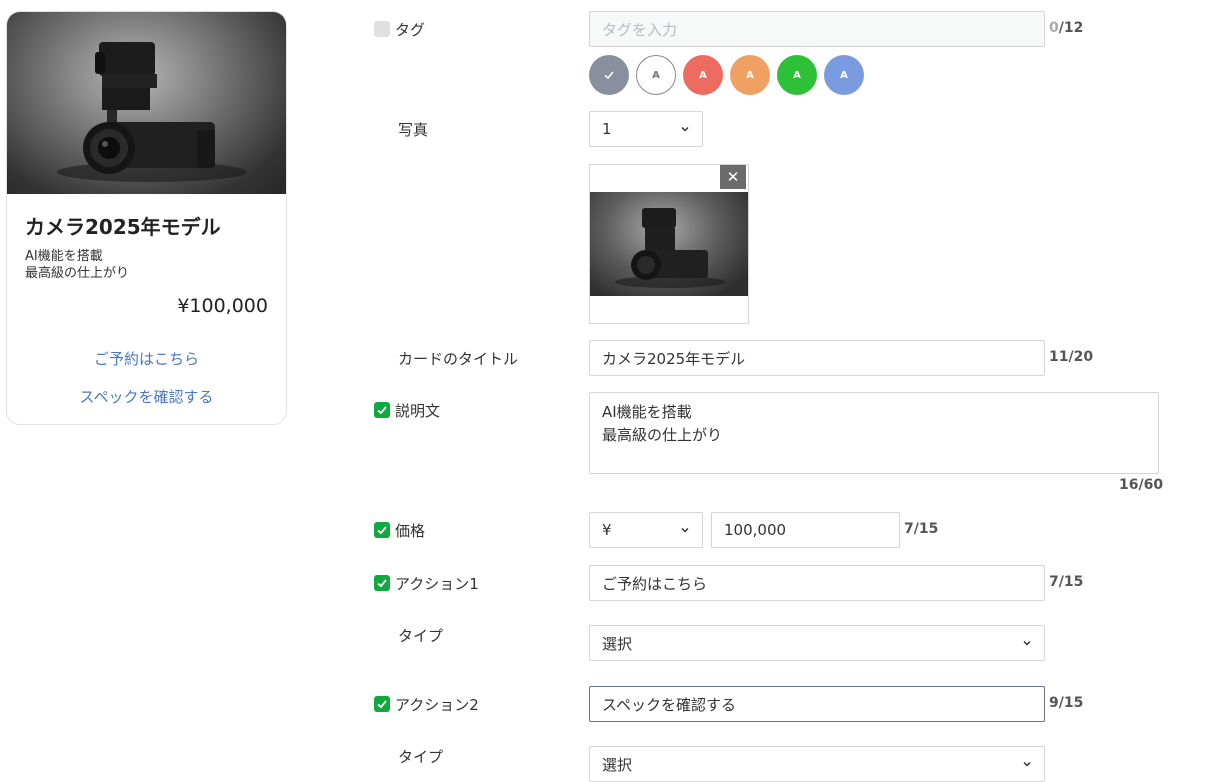  What do you see at coordinates (421, 757) in the screenshot?
I see `action2-type-label: タイプ` at bounding box center [421, 757].